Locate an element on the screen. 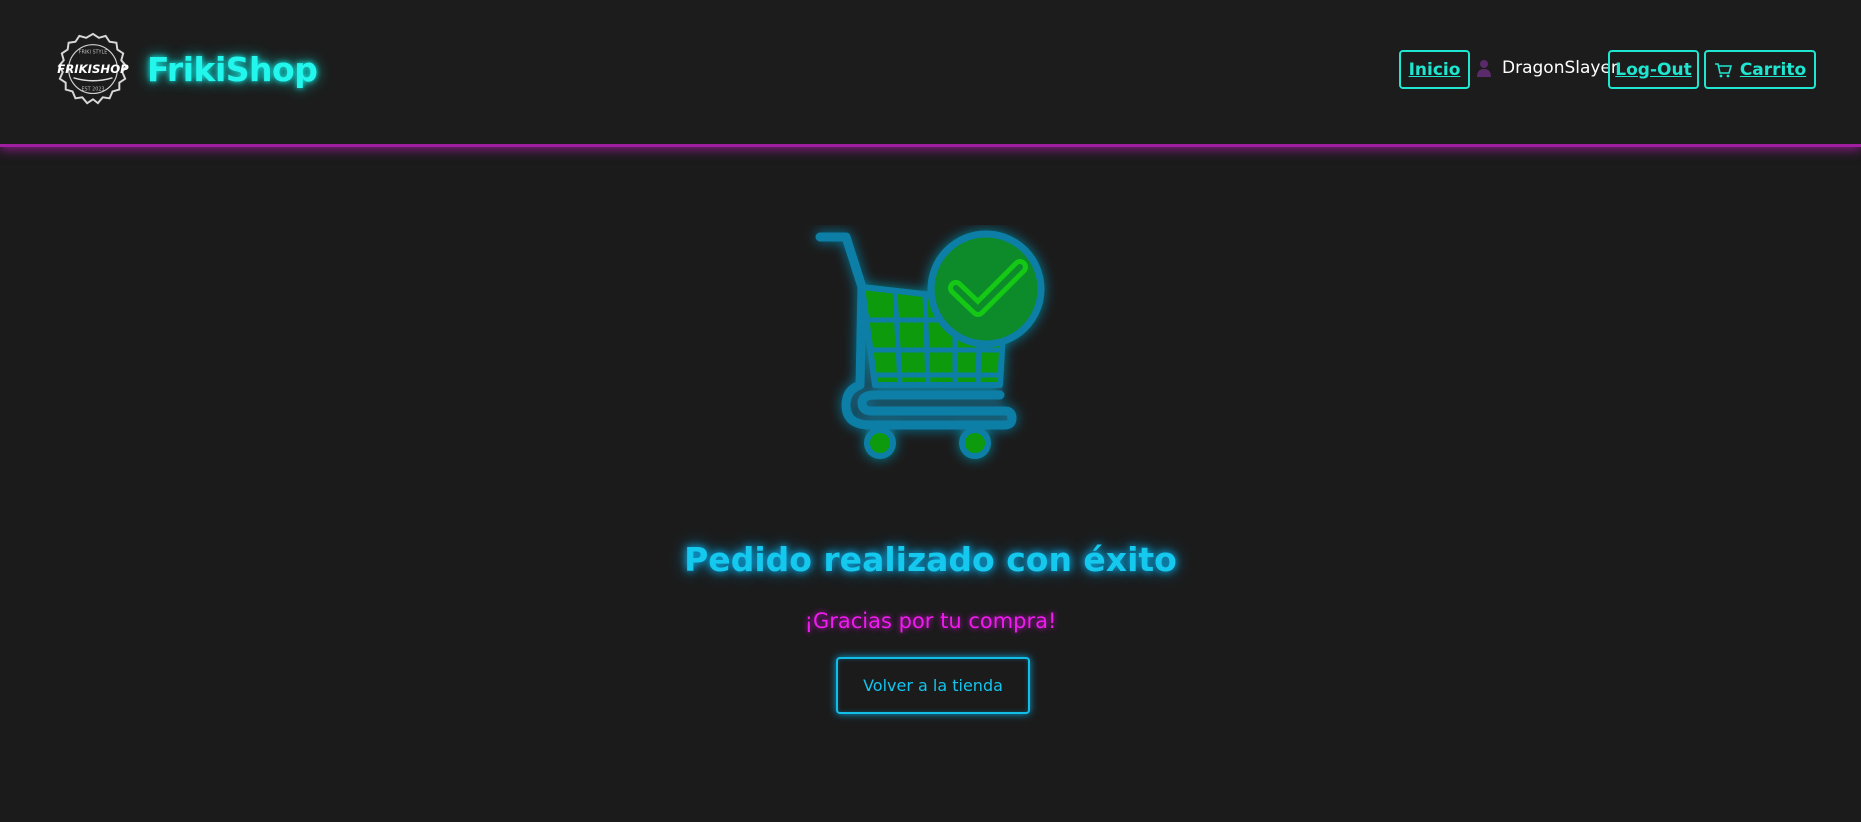 The height and width of the screenshot is (822, 1861). user-info: DragonSlayer is located at coordinates (1547, 68).